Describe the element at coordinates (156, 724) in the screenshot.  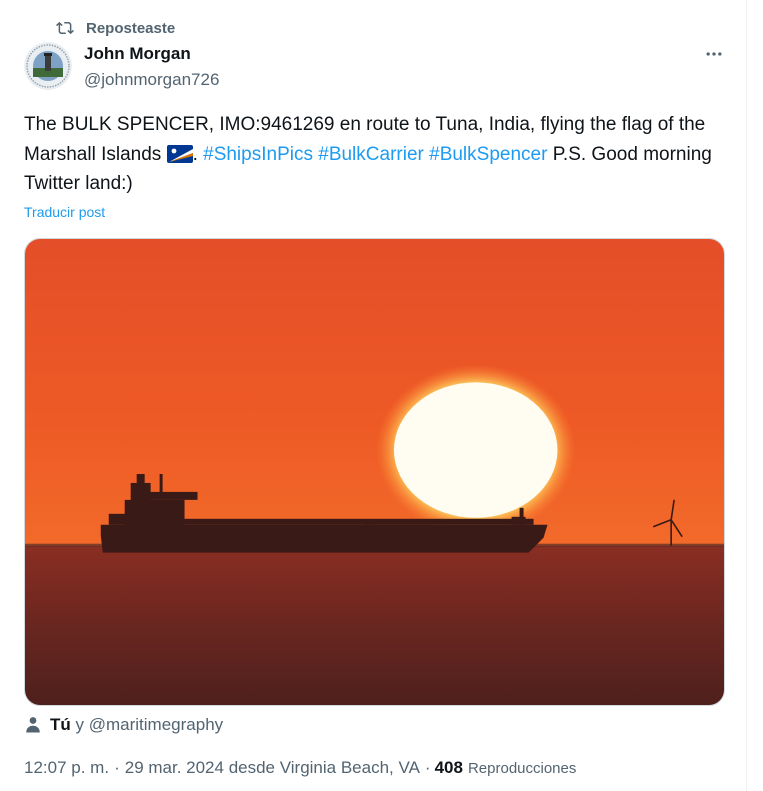
I see `tagged-user: @maritimegraphy` at that location.